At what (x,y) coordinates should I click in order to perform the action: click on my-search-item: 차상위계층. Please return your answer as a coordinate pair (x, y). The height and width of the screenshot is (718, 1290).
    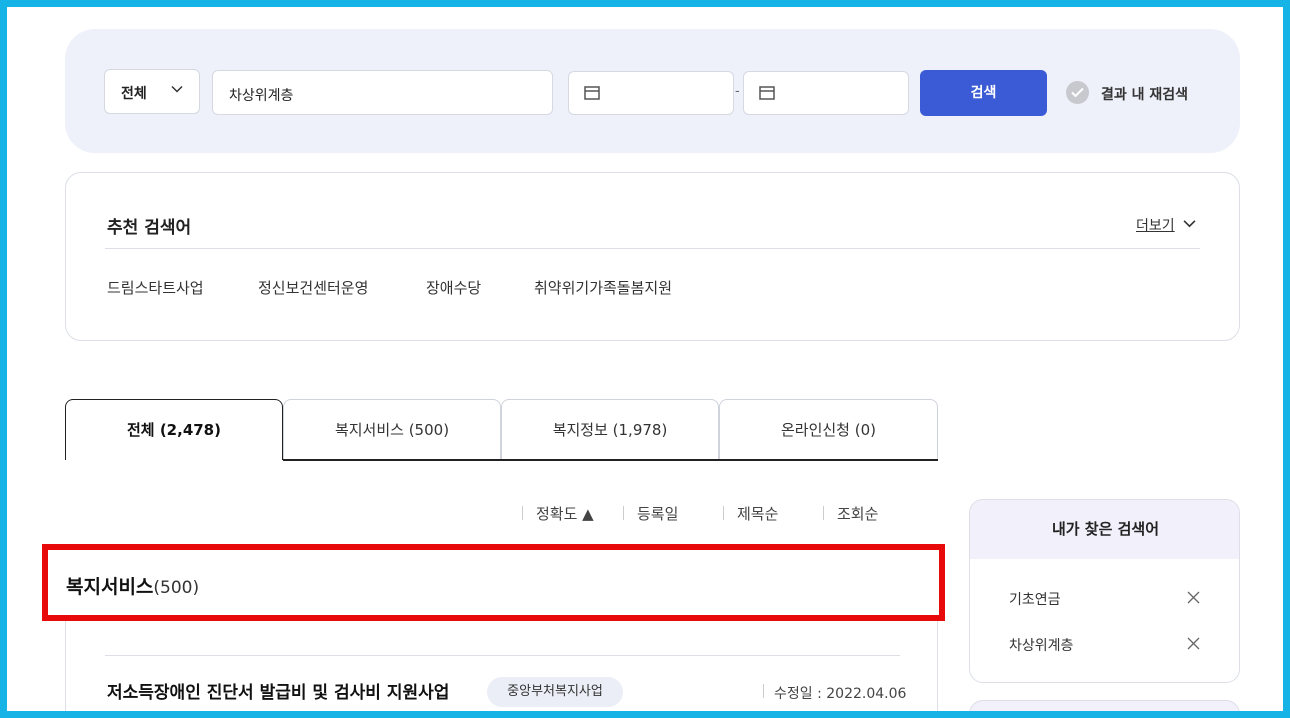
    Looking at the image, I should click on (1041, 645).